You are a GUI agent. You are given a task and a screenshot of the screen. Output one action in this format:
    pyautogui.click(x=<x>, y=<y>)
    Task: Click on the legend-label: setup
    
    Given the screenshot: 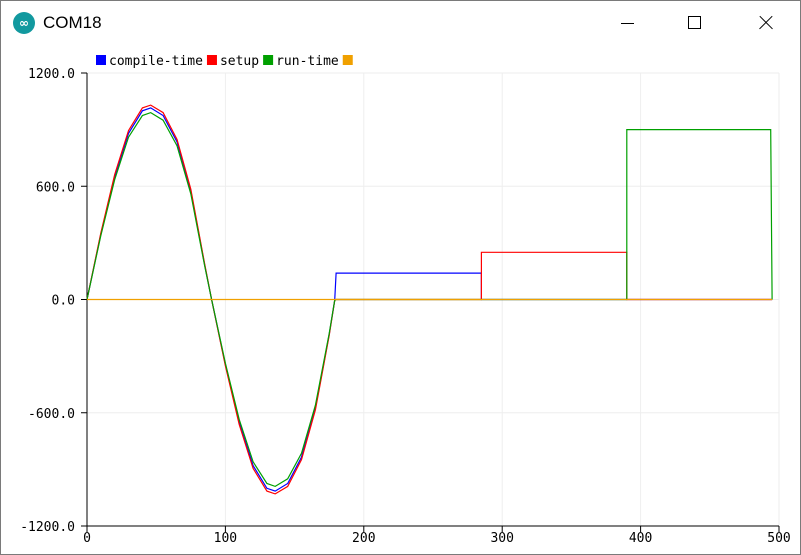 What is the action you would take?
    pyautogui.click(x=239, y=61)
    